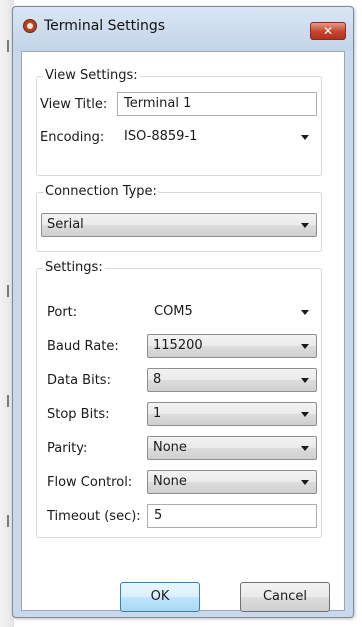  What do you see at coordinates (101, 191) in the screenshot?
I see `connection-type-legend: Connection Type:` at bounding box center [101, 191].